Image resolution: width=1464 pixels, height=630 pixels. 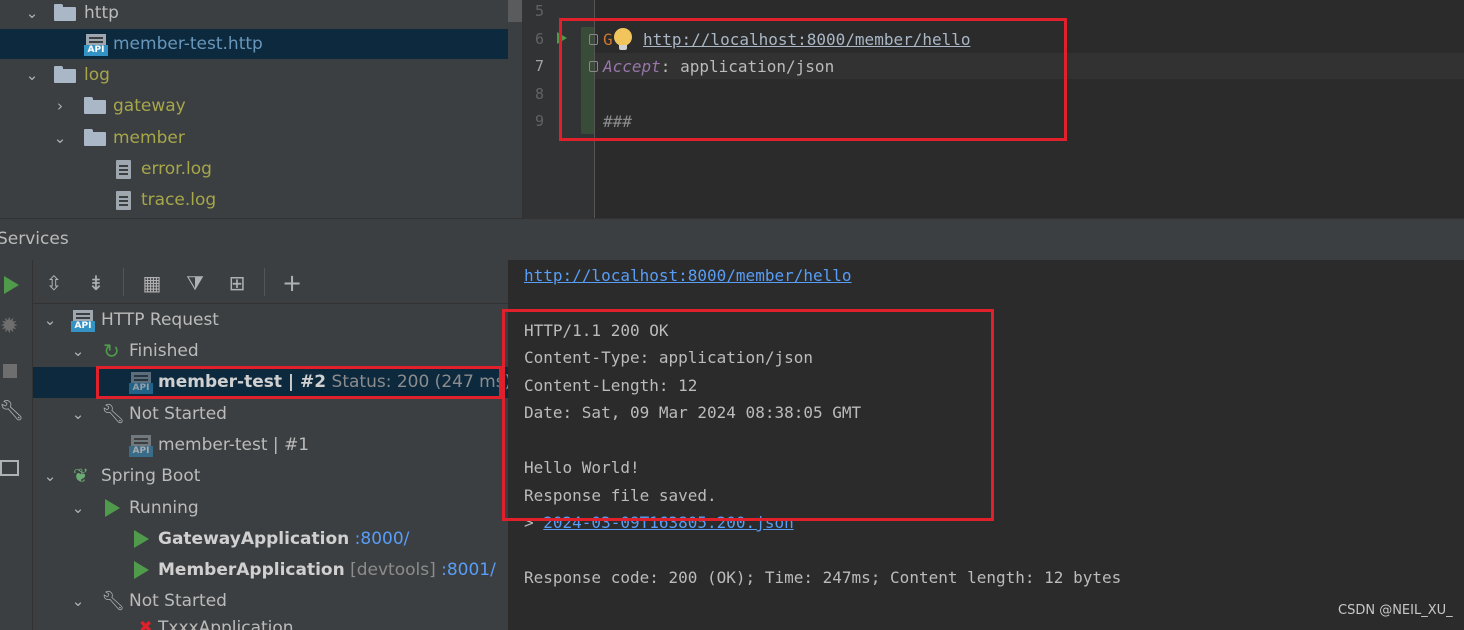 I want to click on request-link: http://localhost:8000/member/hello, so click(x=688, y=275).